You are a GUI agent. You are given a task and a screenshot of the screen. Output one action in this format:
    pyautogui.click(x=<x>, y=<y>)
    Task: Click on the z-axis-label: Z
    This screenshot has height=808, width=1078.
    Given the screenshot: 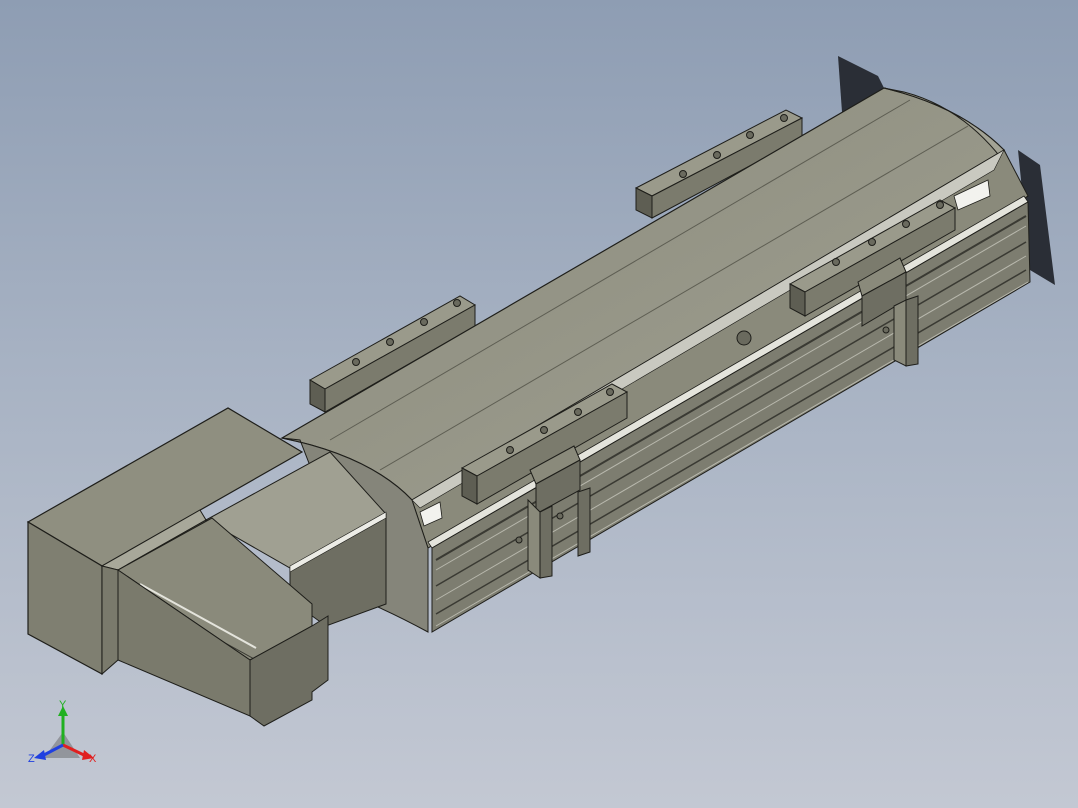 What is the action you would take?
    pyautogui.click(x=31, y=759)
    